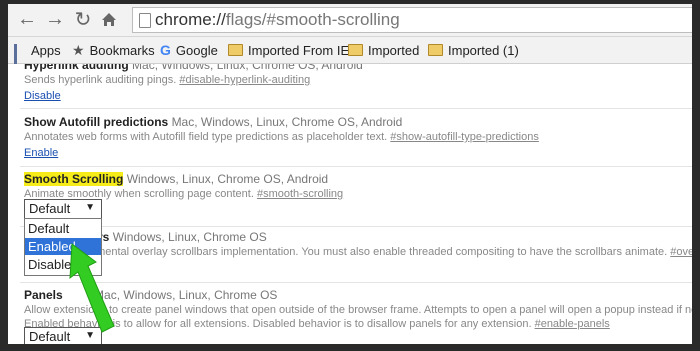  What do you see at coordinates (300, 194) in the screenshot?
I see `experiment-anchor: #smooth-scrolling` at bounding box center [300, 194].